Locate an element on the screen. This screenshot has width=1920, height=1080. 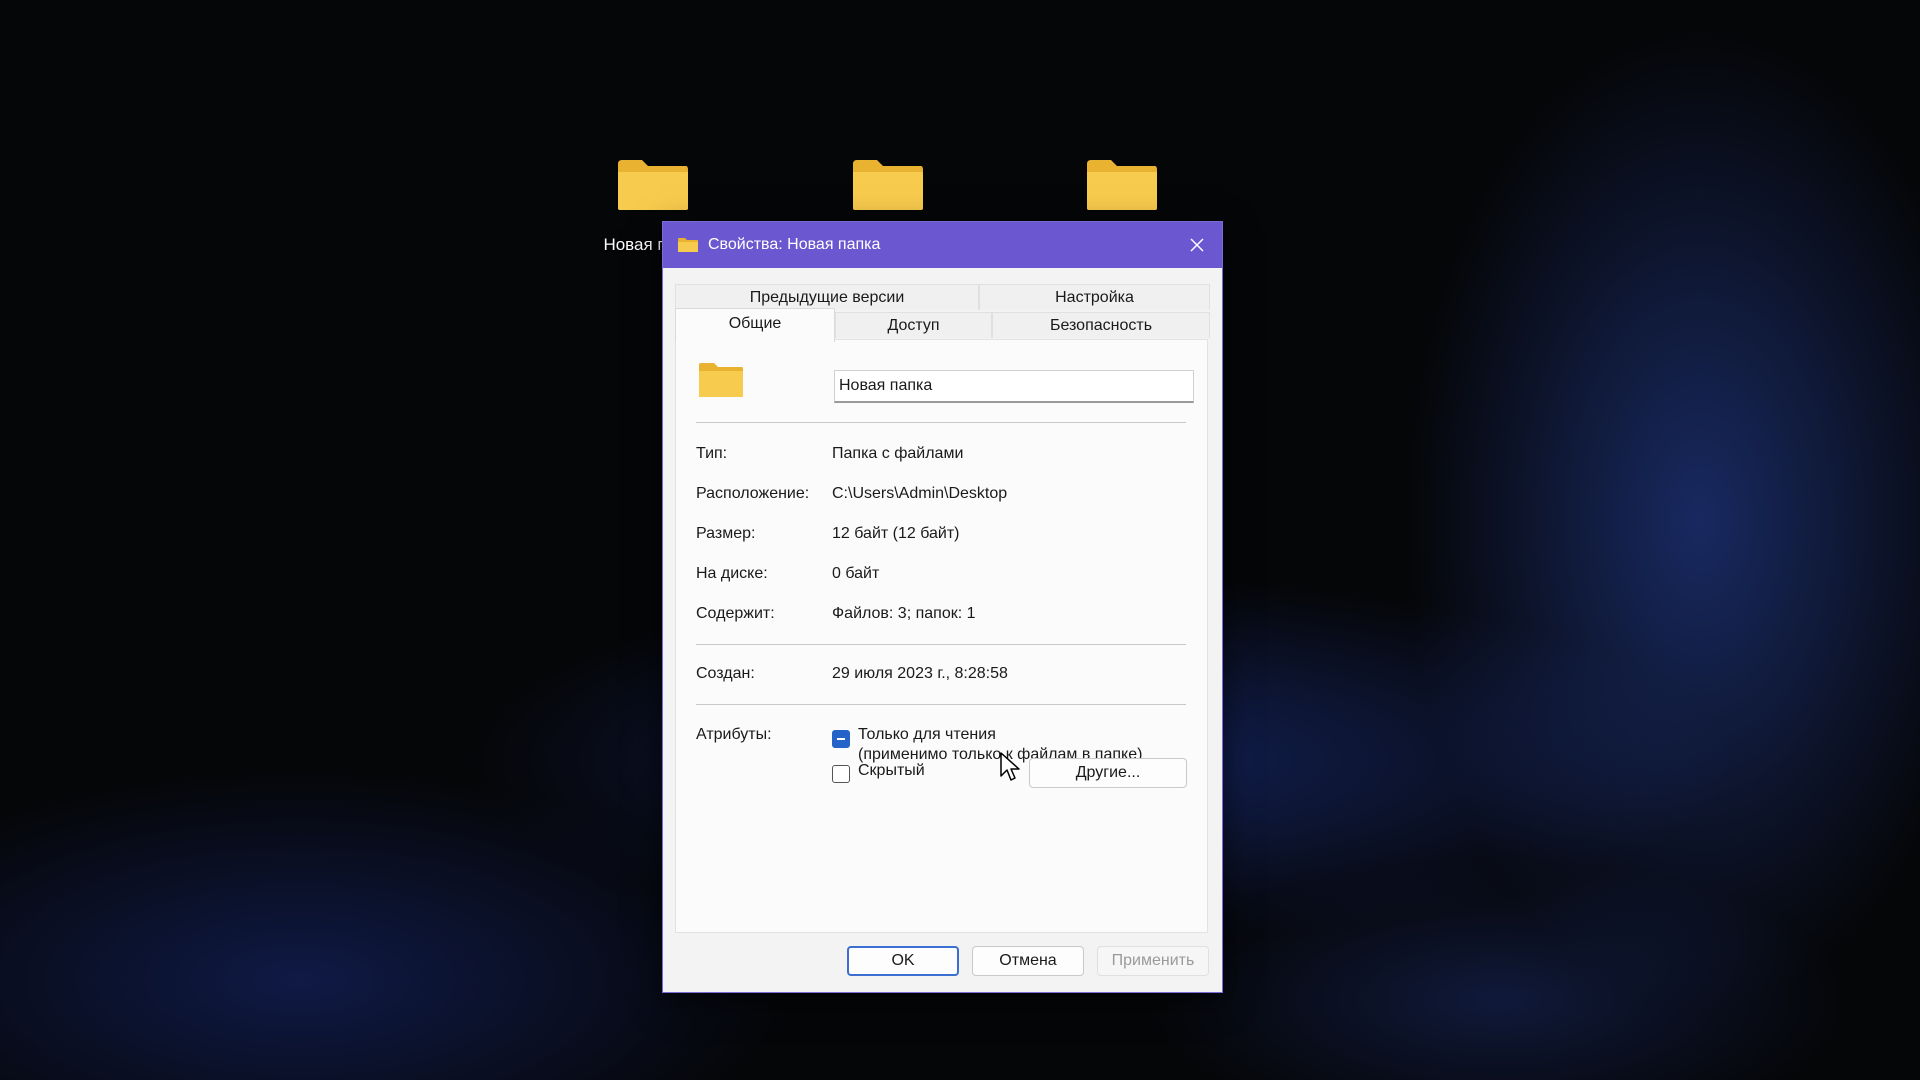
created-value: 29 июля 2023 г., 8:28:58 is located at coordinates (920, 673).